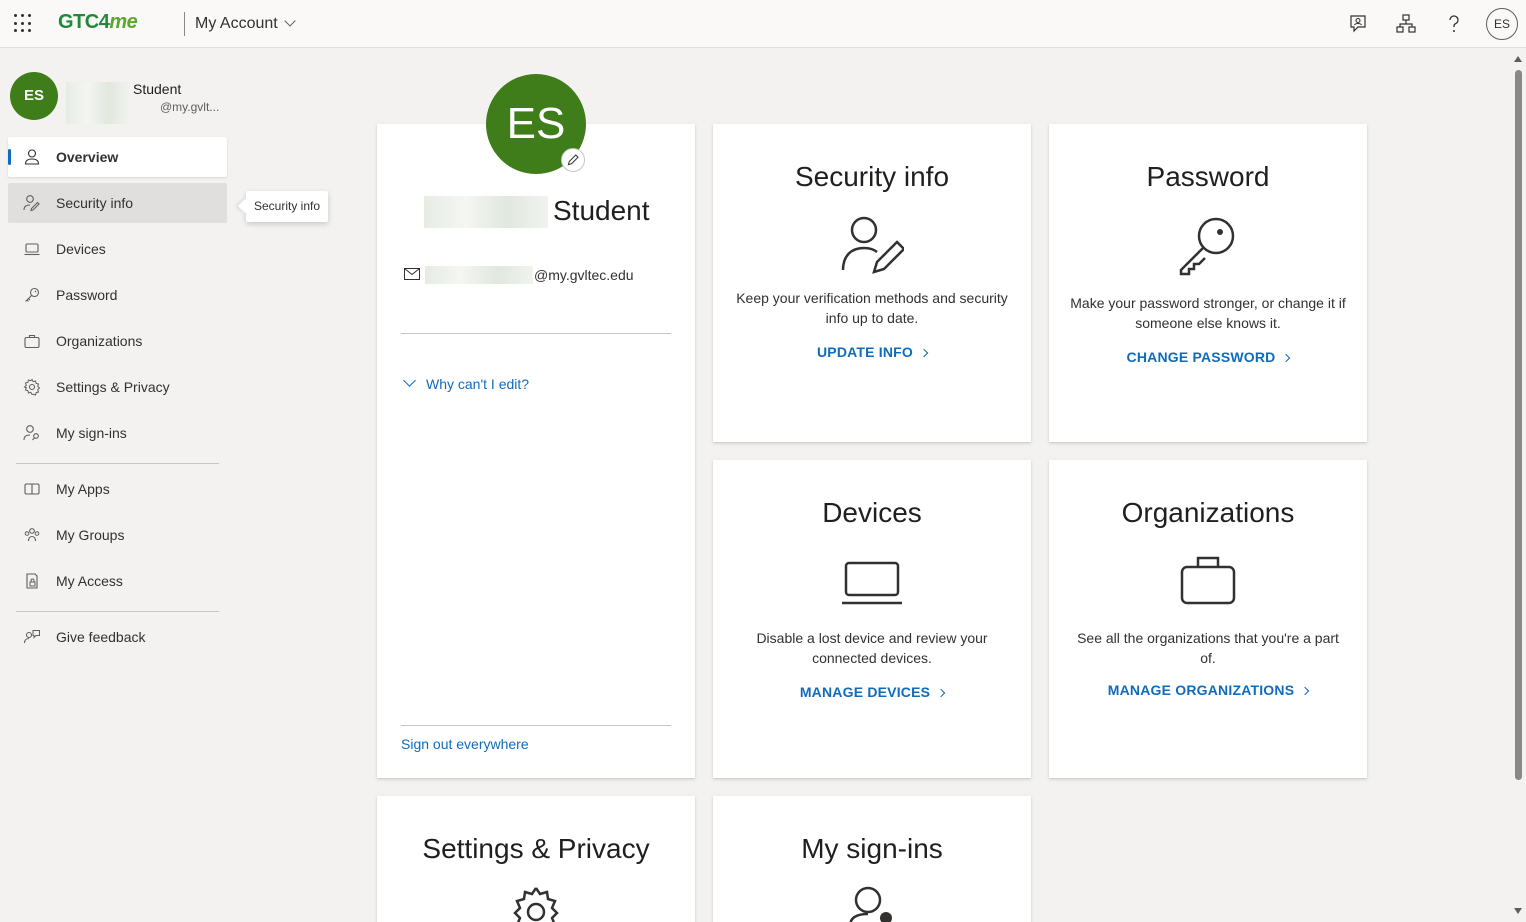 This screenshot has width=1526, height=922. What do you see at coordinates (184, 24) in the screenshot?
I see `header-divider` at bounding box center [184, 24].